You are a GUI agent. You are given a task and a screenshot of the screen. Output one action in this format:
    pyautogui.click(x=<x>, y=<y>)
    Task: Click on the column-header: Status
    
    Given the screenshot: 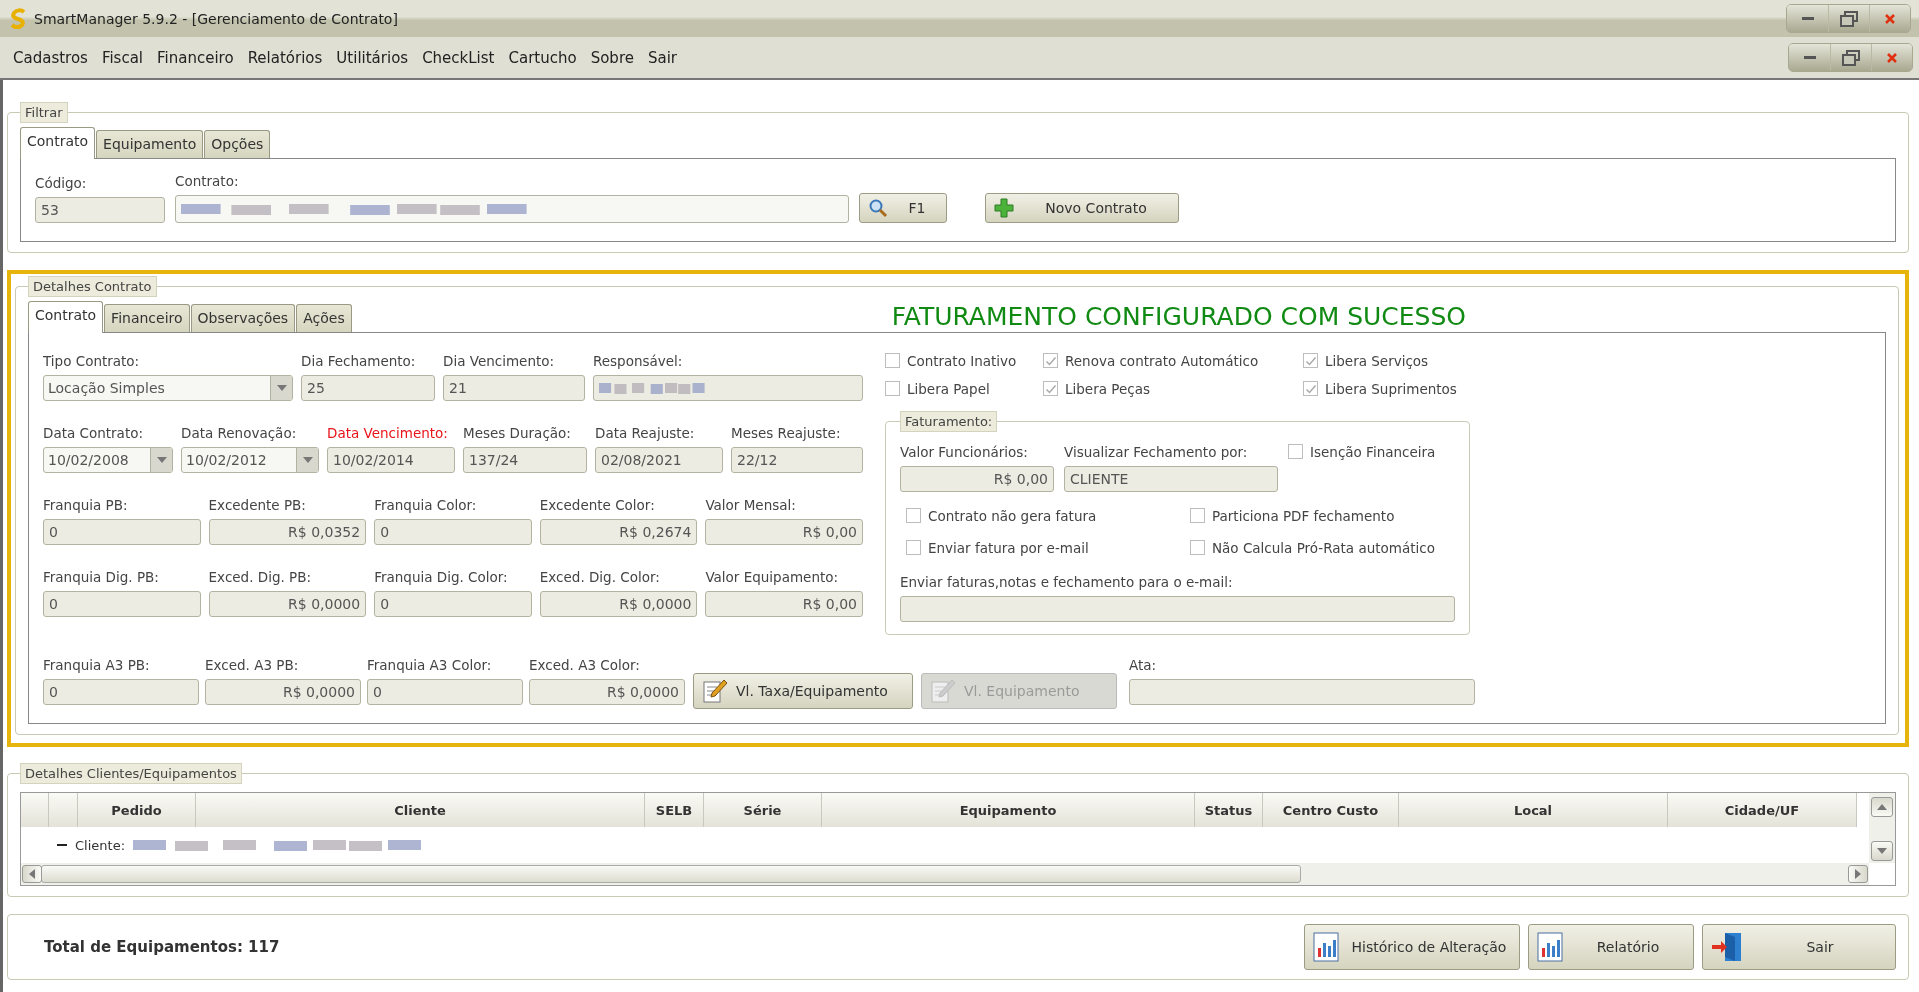 What is the action you would take?
    pyautogui.click(x=1229, y=810)
    